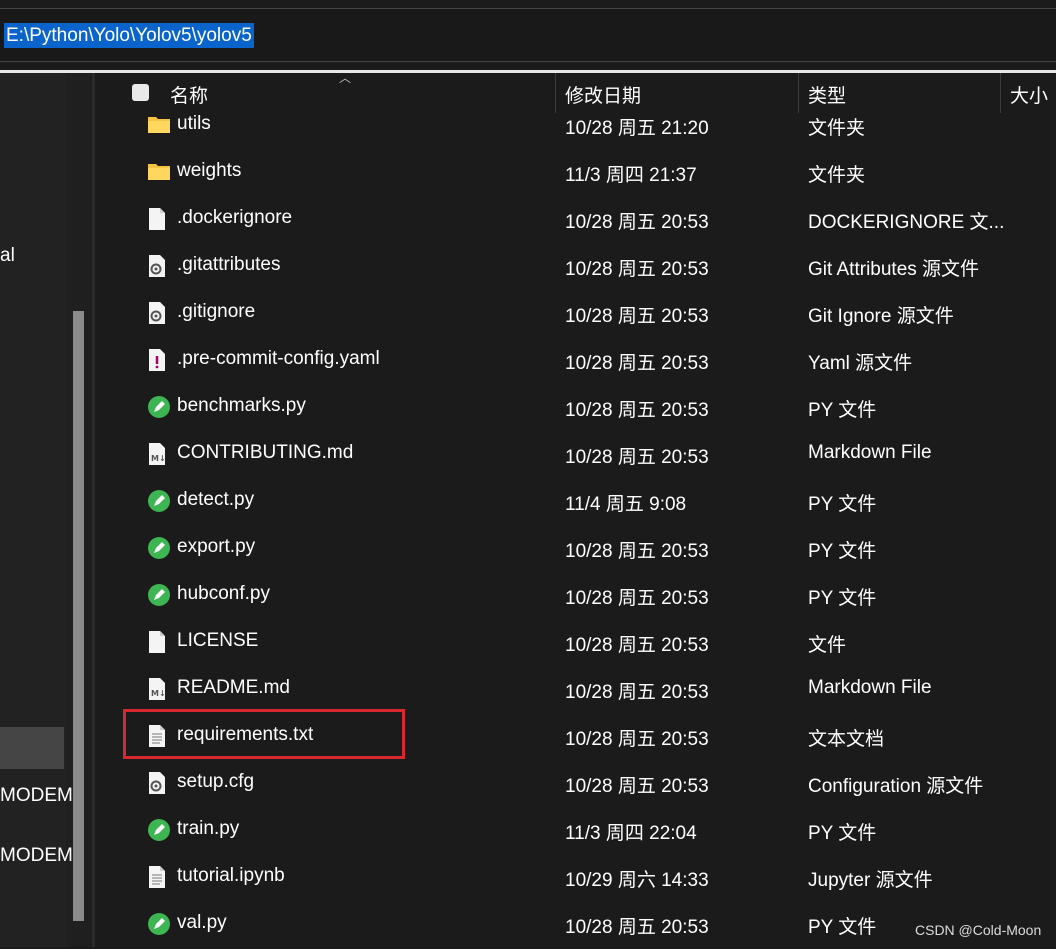 The width and height of the screenshot is (1056, 949). Describe the element at coordinates (158, 877) in the screenshot. I see `text-file-icon` at that location.